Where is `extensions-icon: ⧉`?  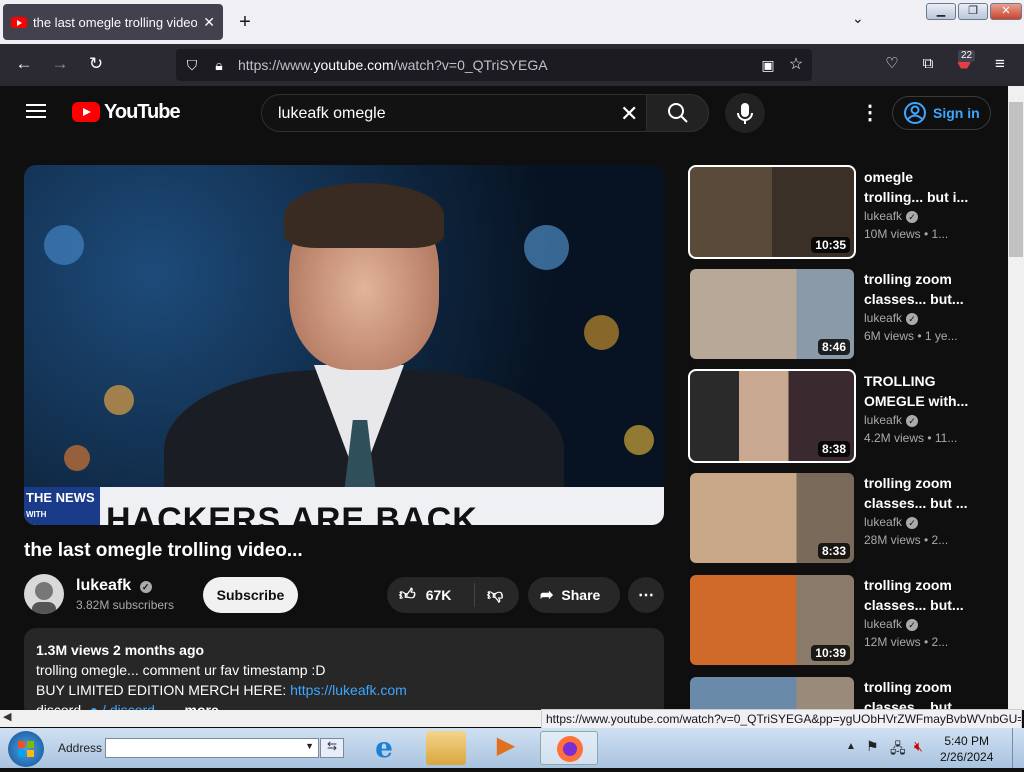 extensions-icon: ⧉ is located at coordinates (928, 64).